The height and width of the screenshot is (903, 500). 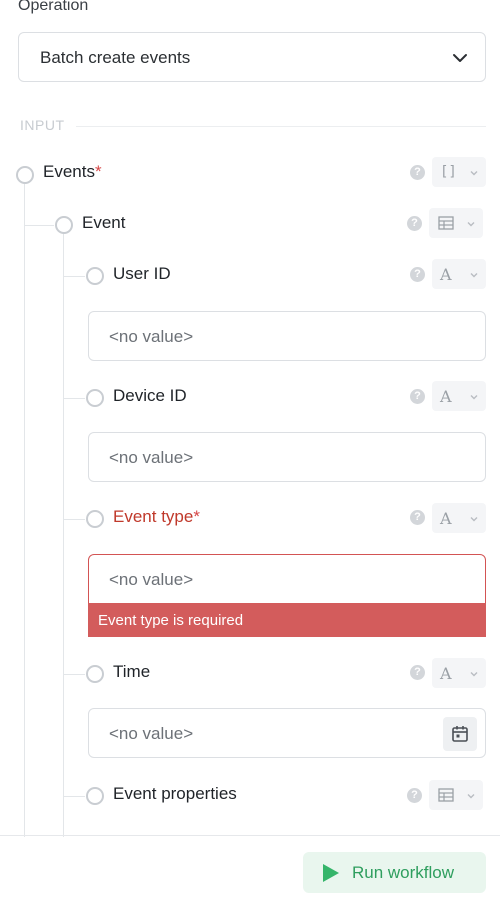 I want to click on user-id-type-button: A, so click(x=459, y=274).